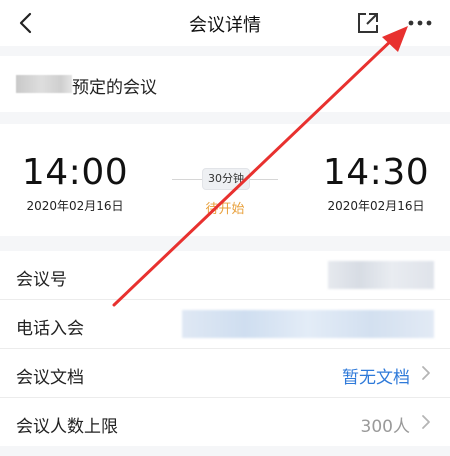 The image size is (450, 456). What do you see at coordinates (41, 280) in the screenshot?
I see `row-label: 会议号` at bounding box center [41, 280].